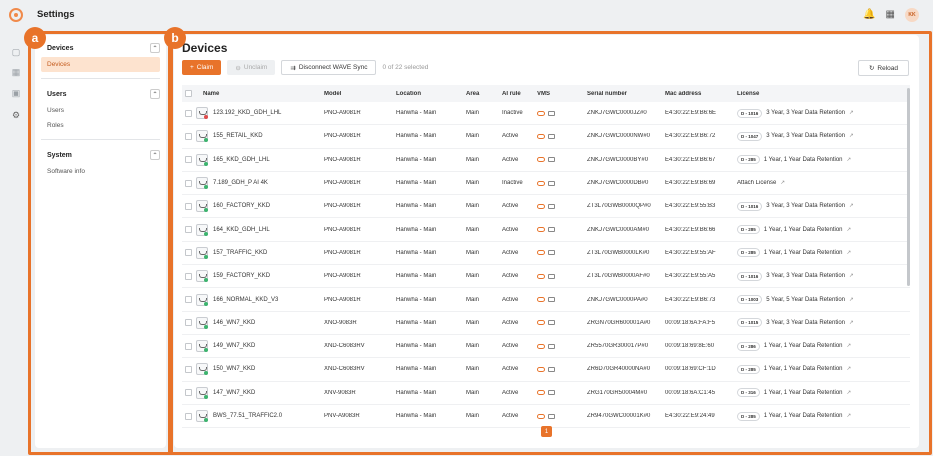 The height and width of the screenshot is (456, 933). Describe the element at coordinates (16, 93) in the screenshot. I see `monitor-icon: ▣` at that location.